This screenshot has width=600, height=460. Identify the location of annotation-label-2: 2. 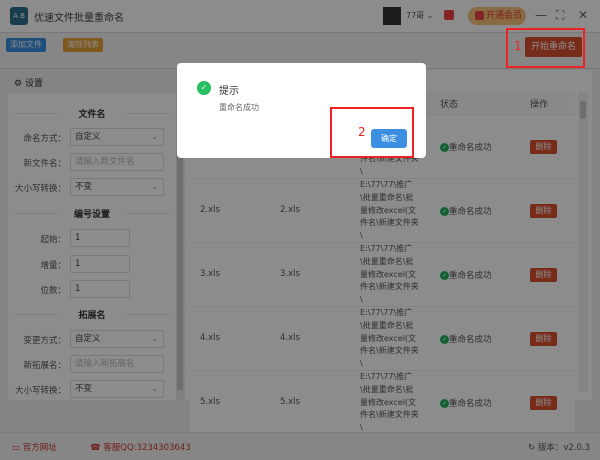
(362, 132).